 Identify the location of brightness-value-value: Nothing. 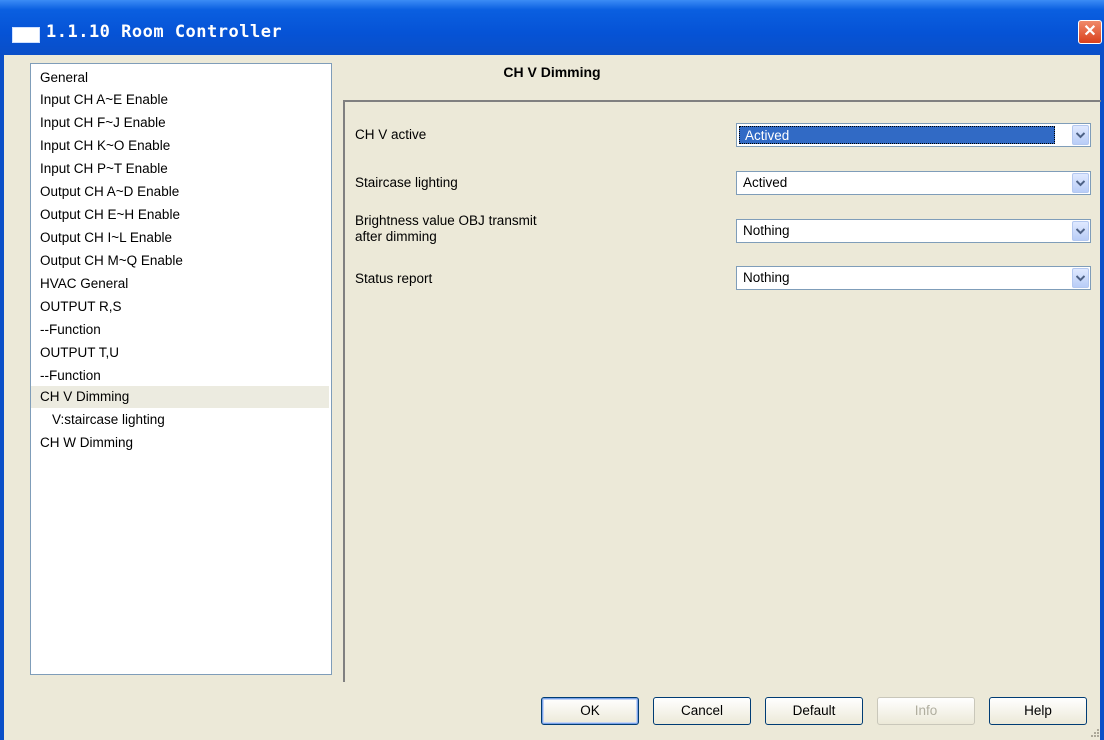
(766, 230).